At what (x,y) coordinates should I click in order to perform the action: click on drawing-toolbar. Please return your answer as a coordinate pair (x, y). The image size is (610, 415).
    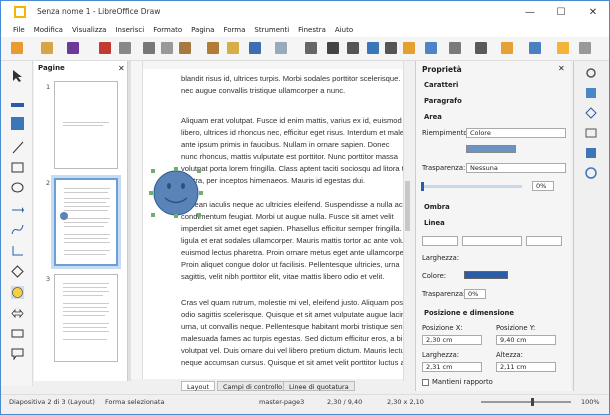
    Looking at the image, I should click on (17, 223).